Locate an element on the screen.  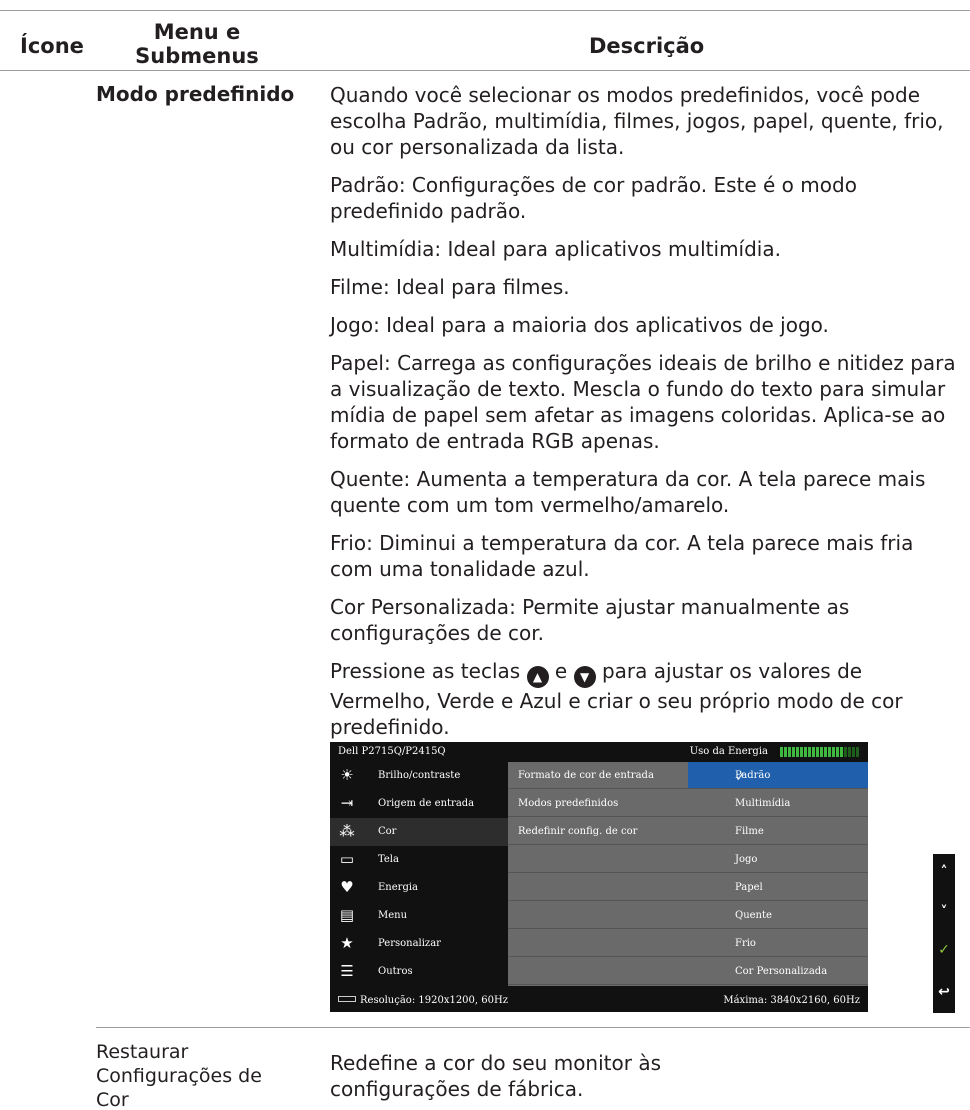
osd-menu-item: ★ Personalizar is located at coordinates (419, 944).